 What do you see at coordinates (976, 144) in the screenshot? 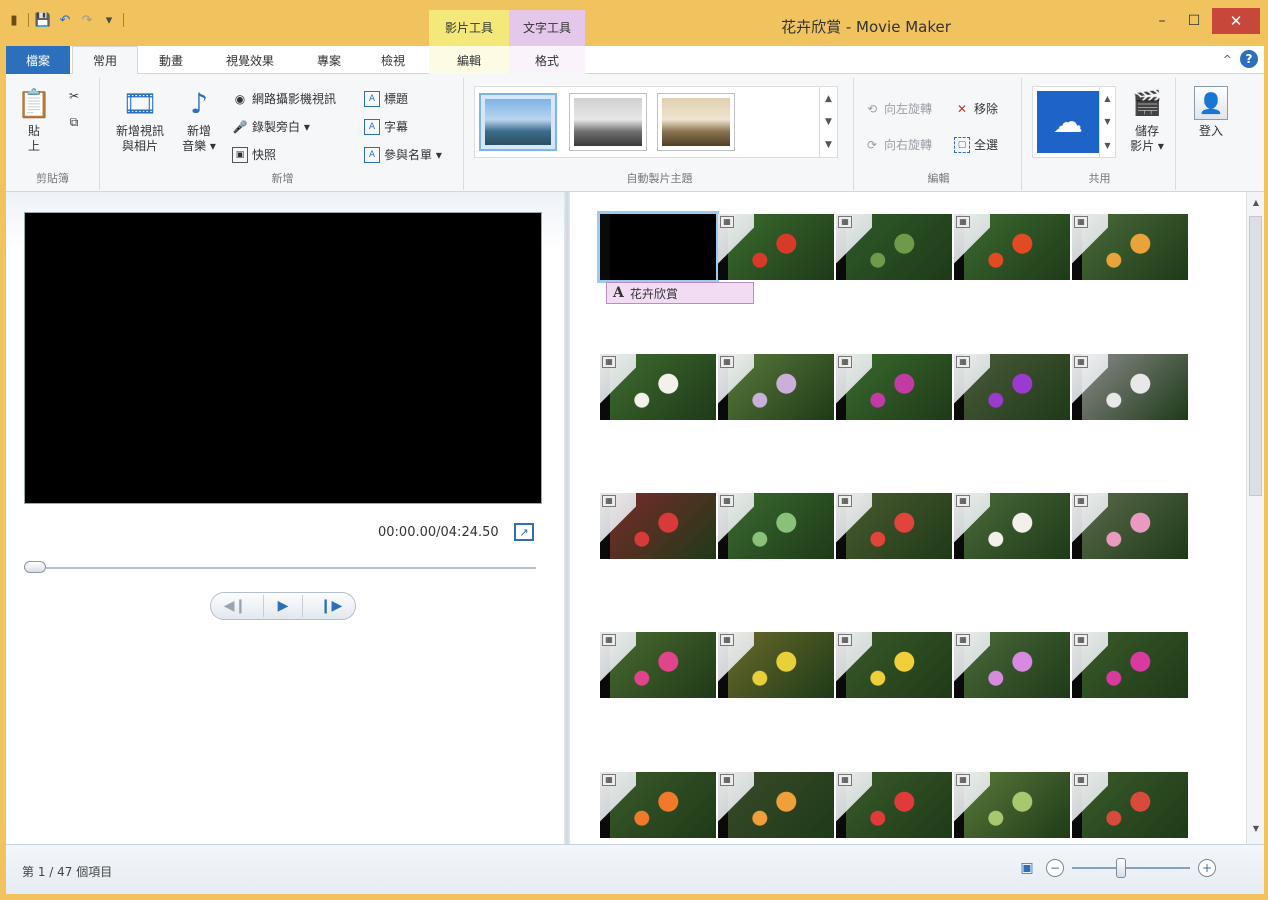
I see `select-all-button: ▢ 全選` at bounding box center [976, 144].